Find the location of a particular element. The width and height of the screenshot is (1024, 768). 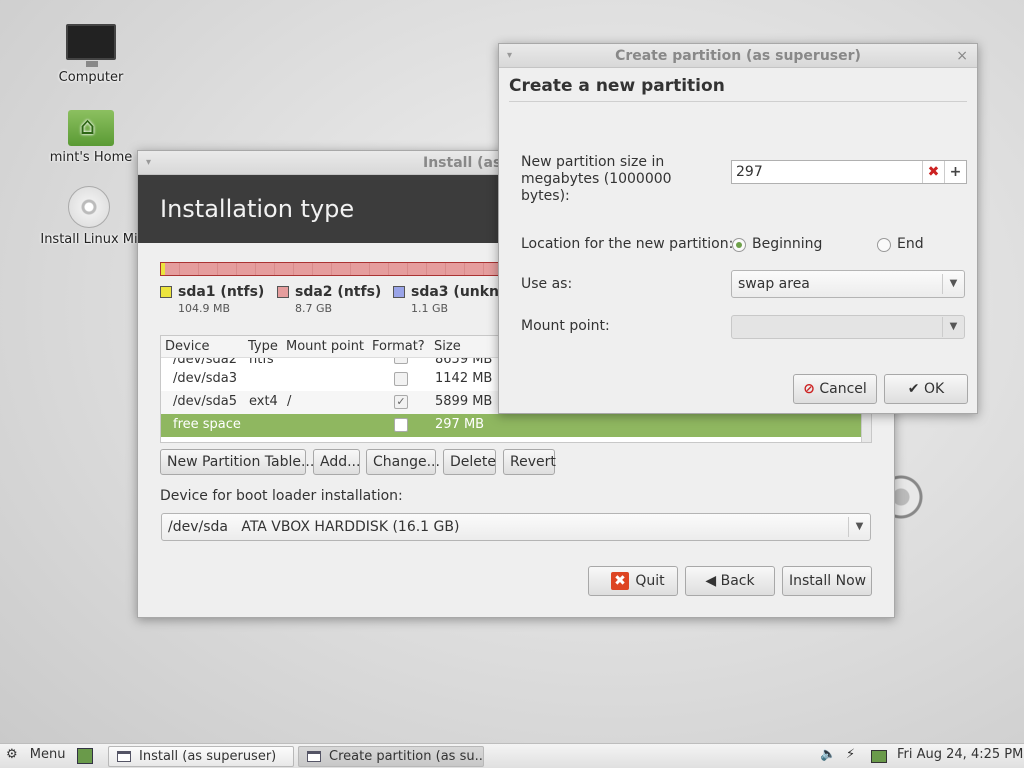

boot-loader-label: Device for boot loader installation: is located at coordinates (281, 496).